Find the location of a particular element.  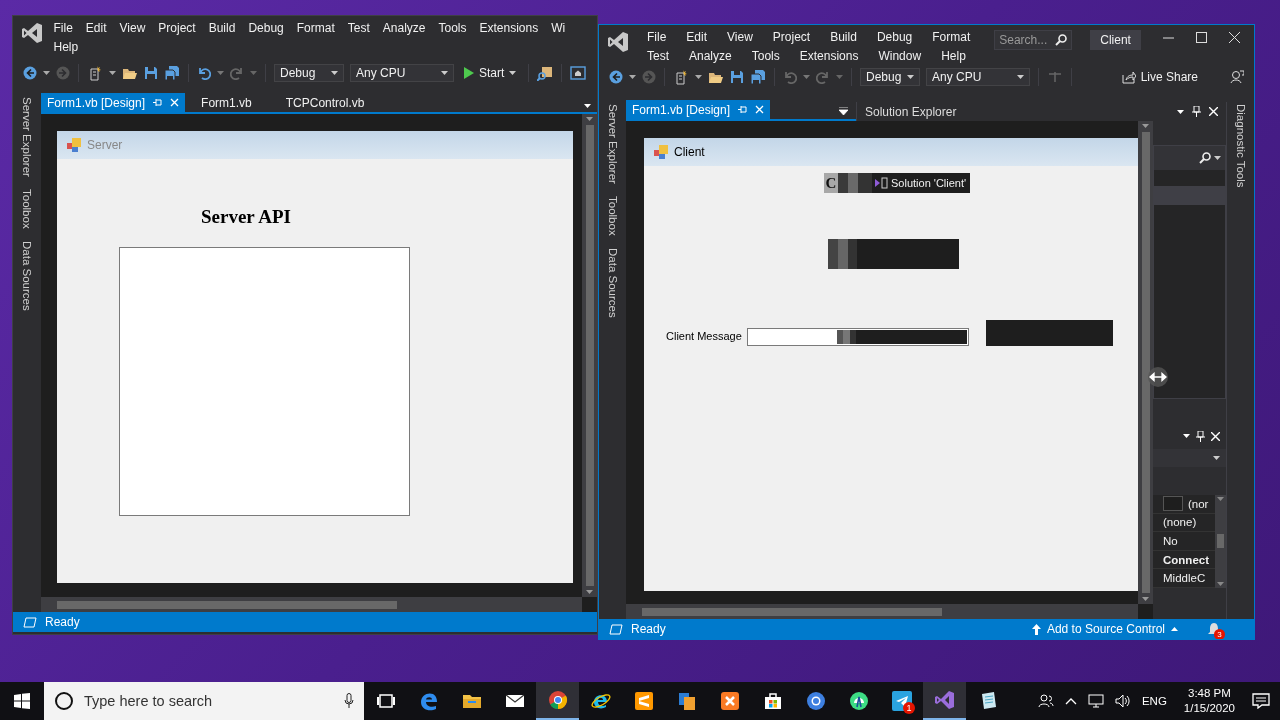

property-value: MiddleC is located at coordinates (1184, 578).